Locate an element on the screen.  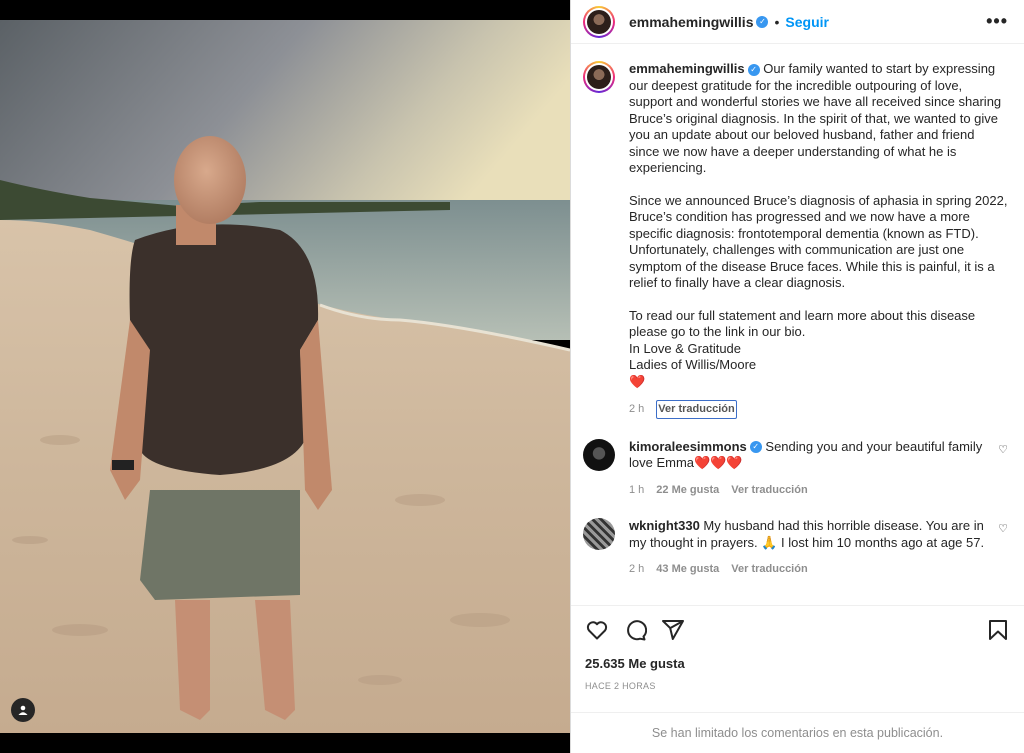
commenter-username: kimoraleesimmons is located at coordinates (688, 446).